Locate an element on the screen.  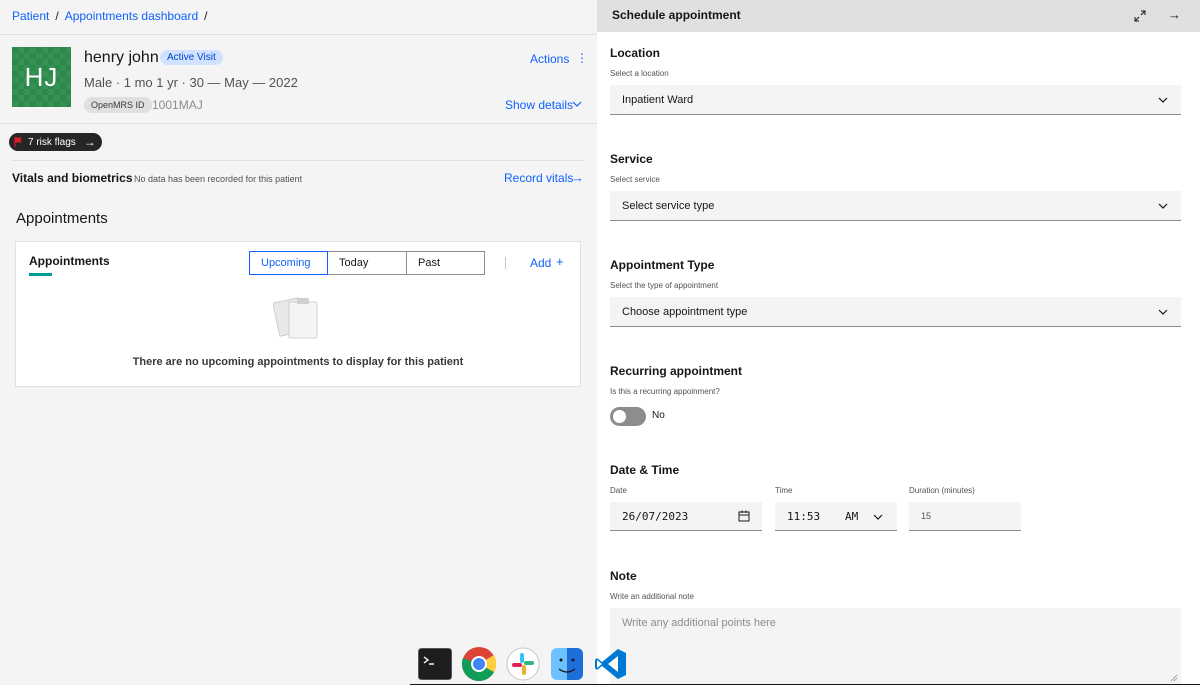
service-value: Select service type is located at coordinates (668, 205).